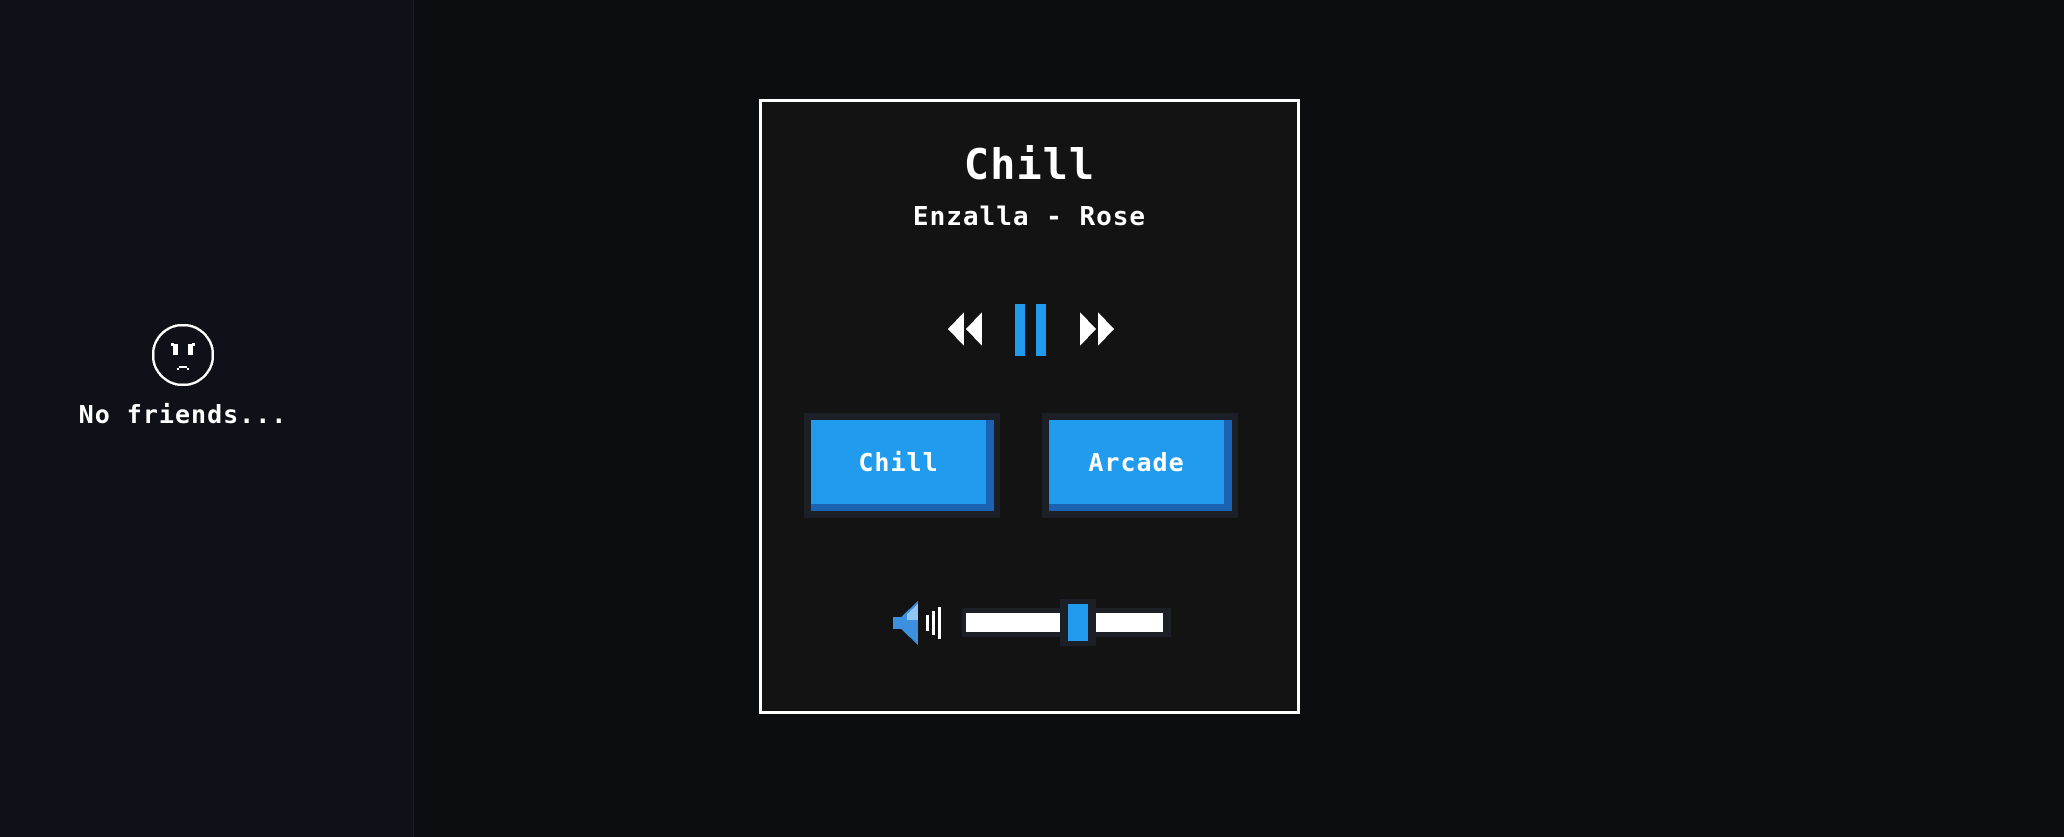 This screenshot has width=2064, height=837. Describe the element at coordinates (183, 355) in the screenshot. I see `sad-face-icon` at that location.